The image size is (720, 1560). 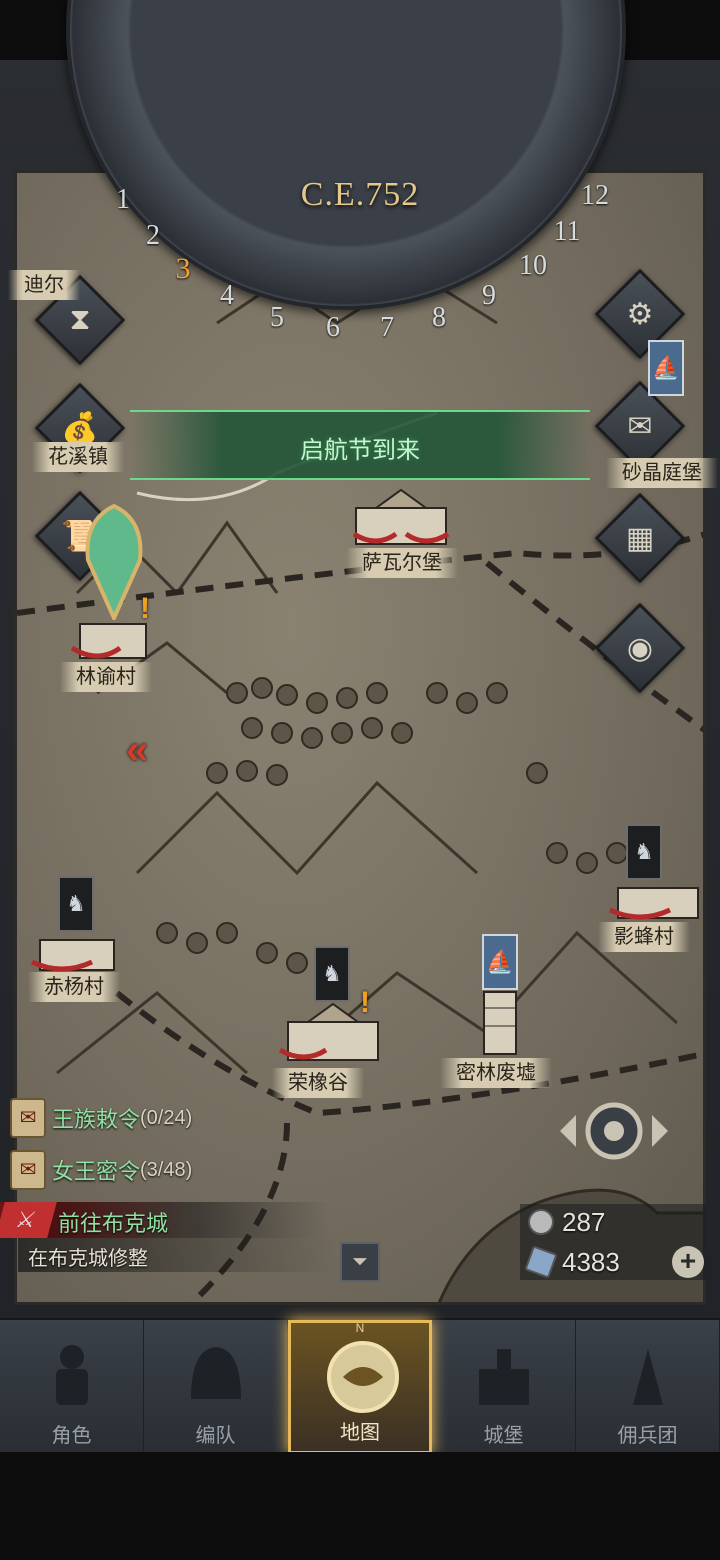 I want to click on mail-icon: ✉, so click(x=640, y=426).